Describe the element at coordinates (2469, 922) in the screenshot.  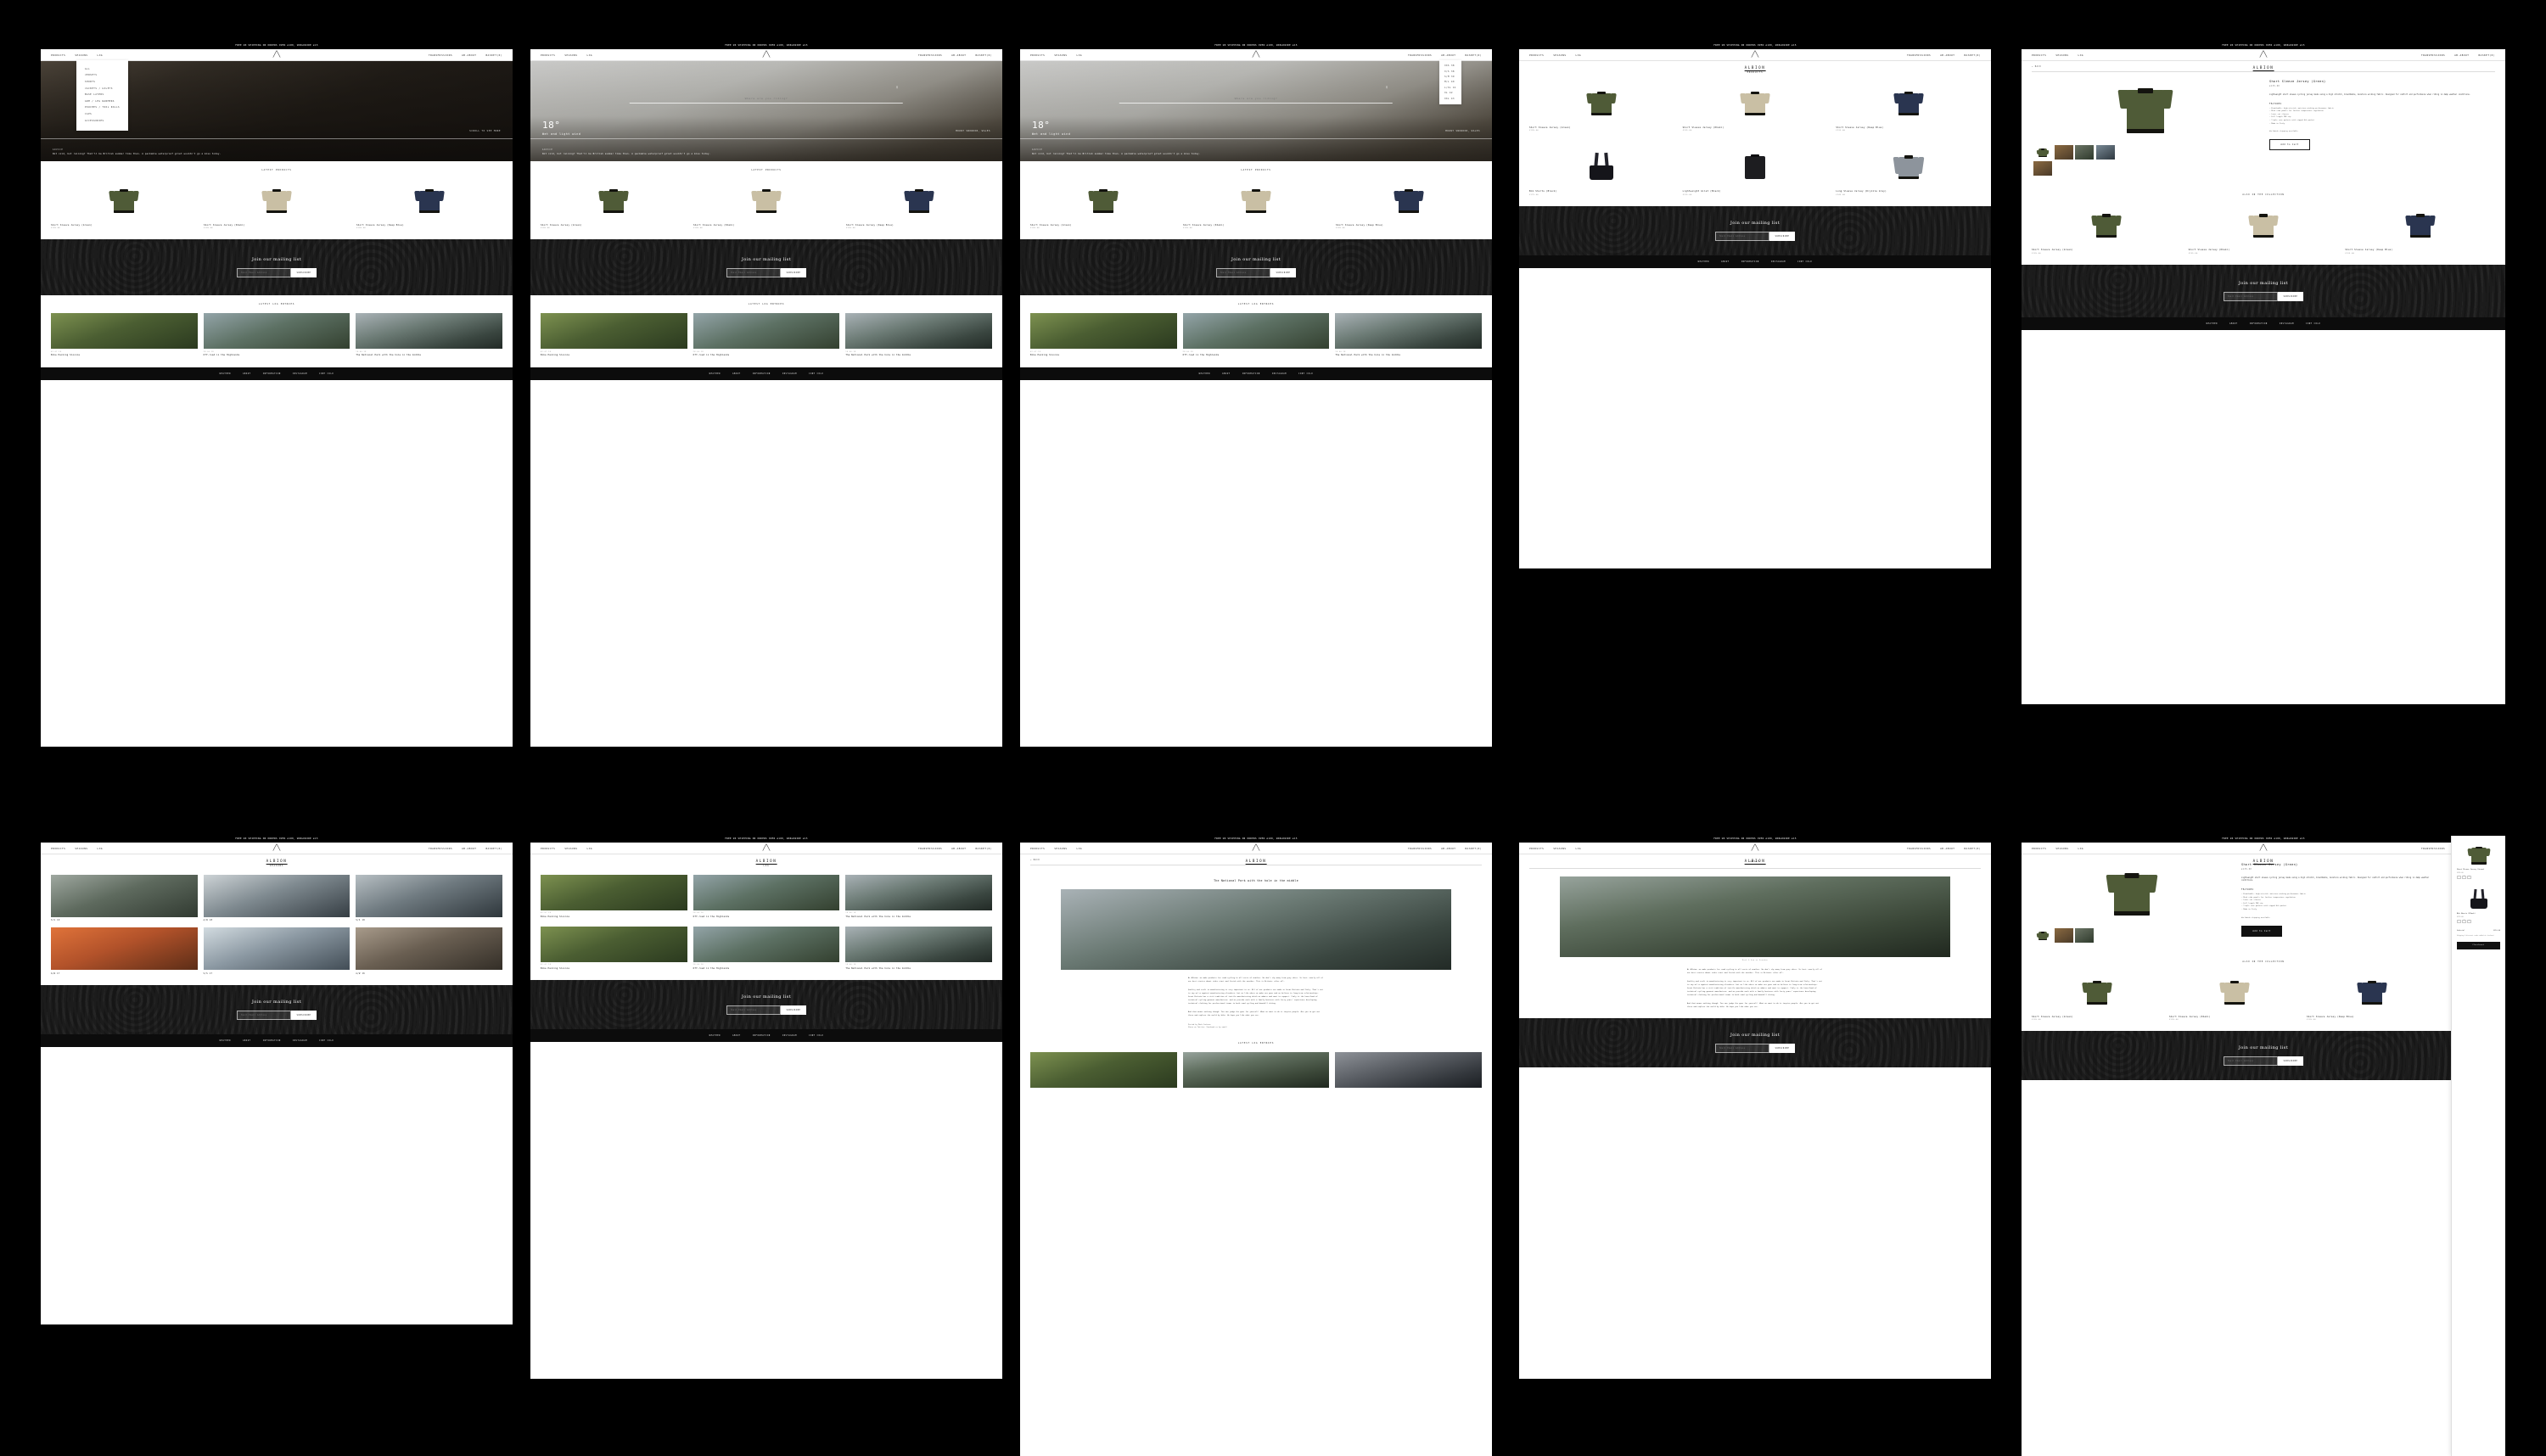
I see `qty-plus-icon: +` at that location.